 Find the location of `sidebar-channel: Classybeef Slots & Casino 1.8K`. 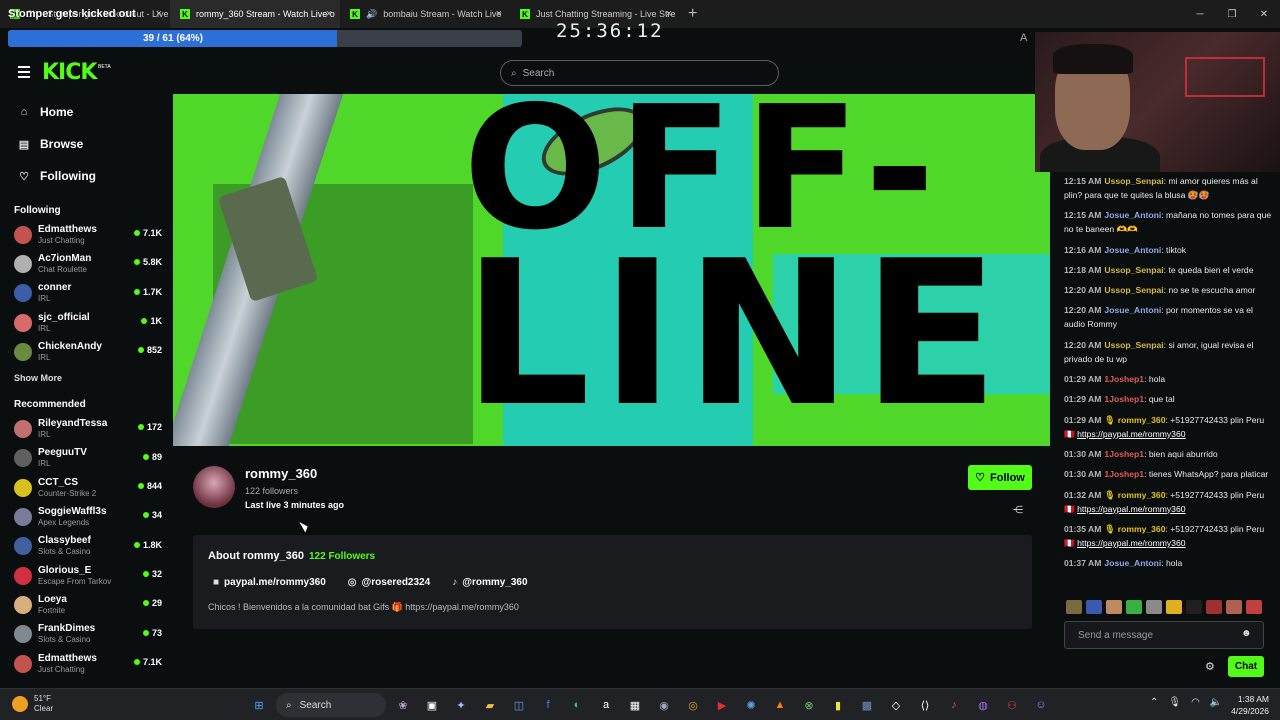

sidebar-channel: Classybeef Slots & Casino 1.8K is located at coordinates (85, 546).